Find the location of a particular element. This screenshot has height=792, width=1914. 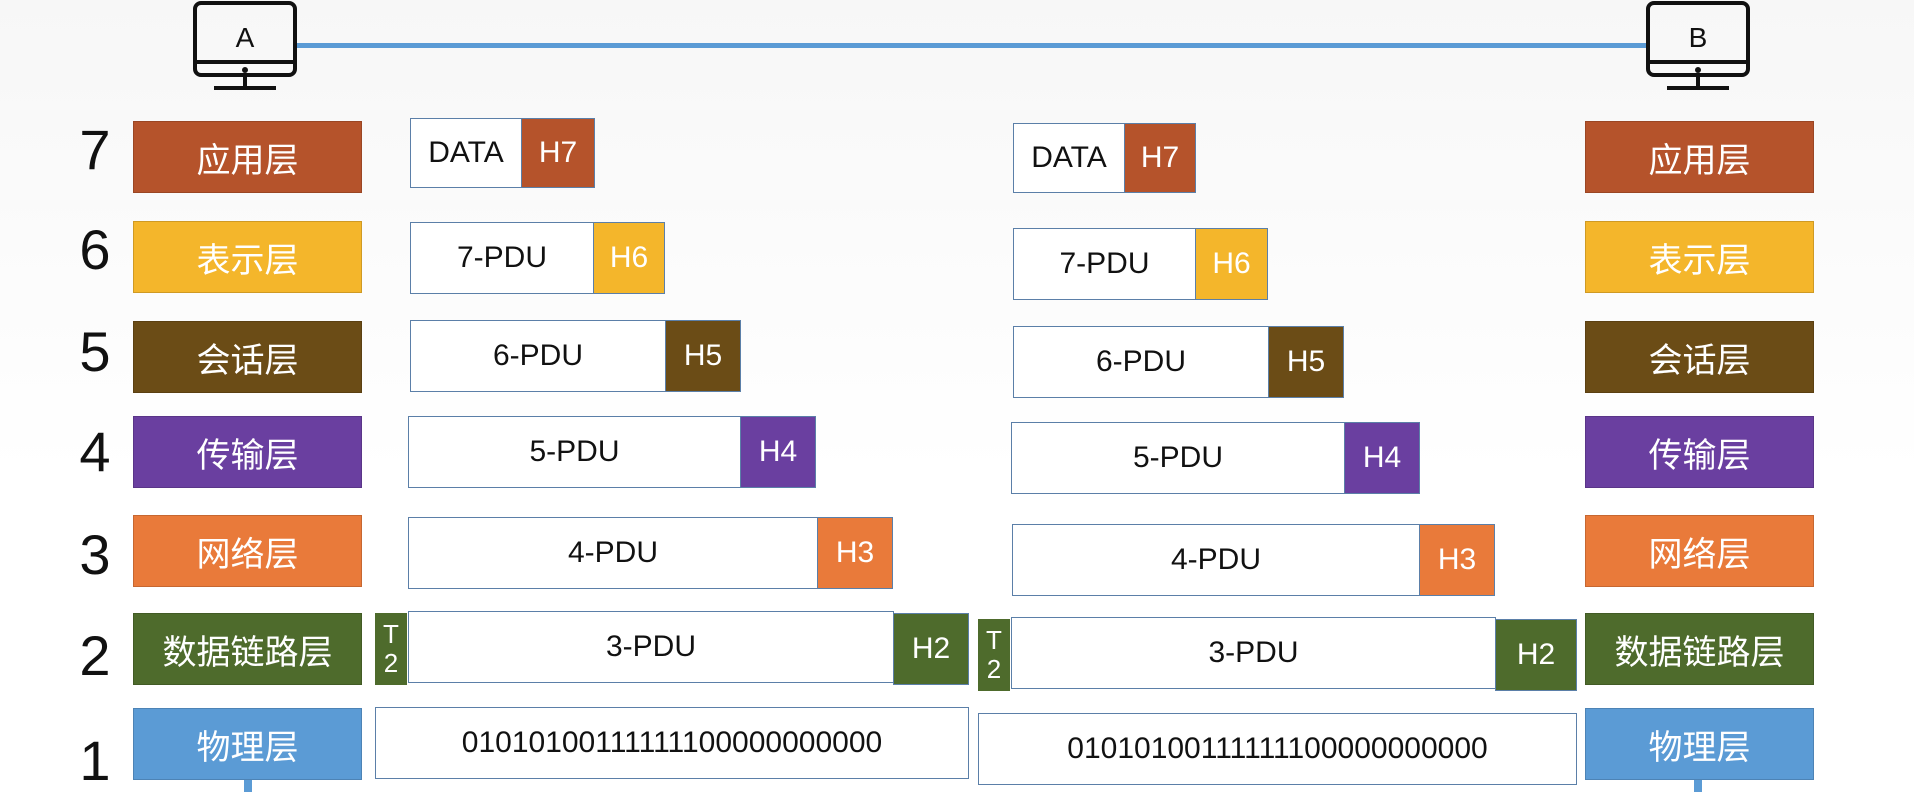

layer-number-4: 4 is located at coordinates (95, 451).